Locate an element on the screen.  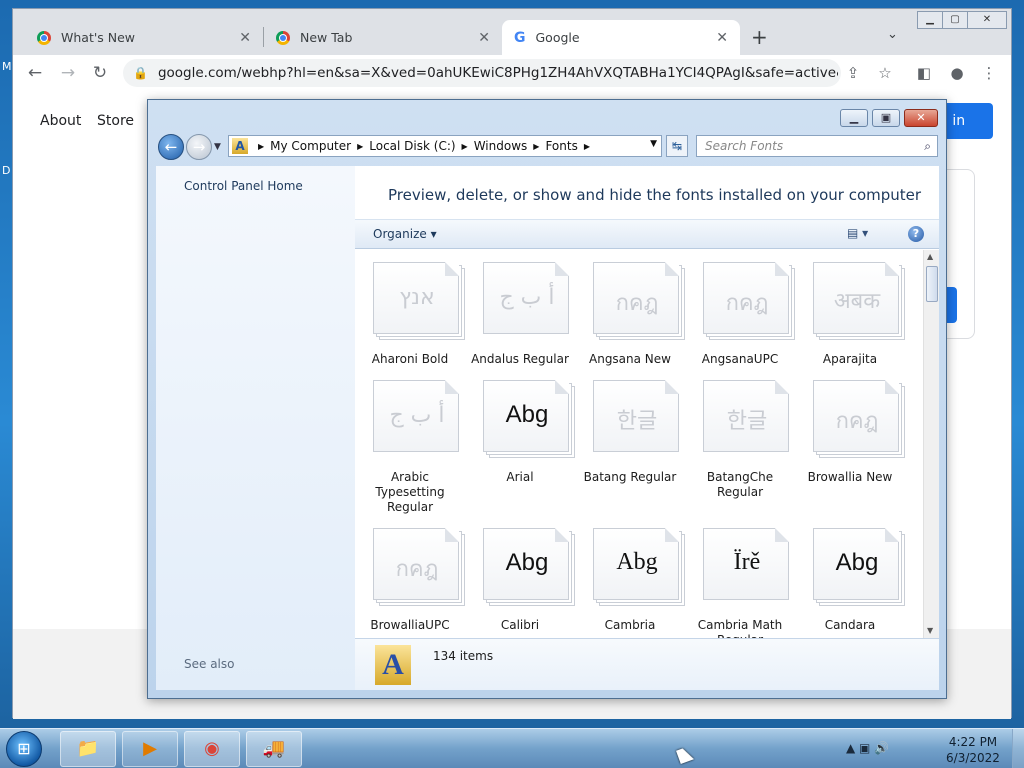
taskbar-chrome-button: ◉ is located at coordinates (212, 749).